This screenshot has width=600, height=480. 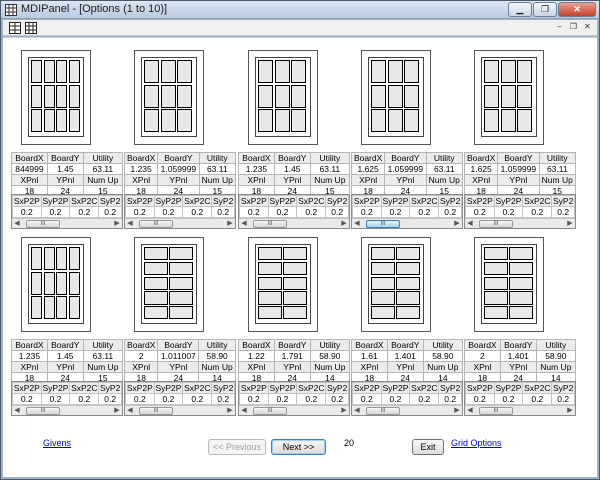 I want to click on maximize-button: ❐, so click(x=545, y=9).